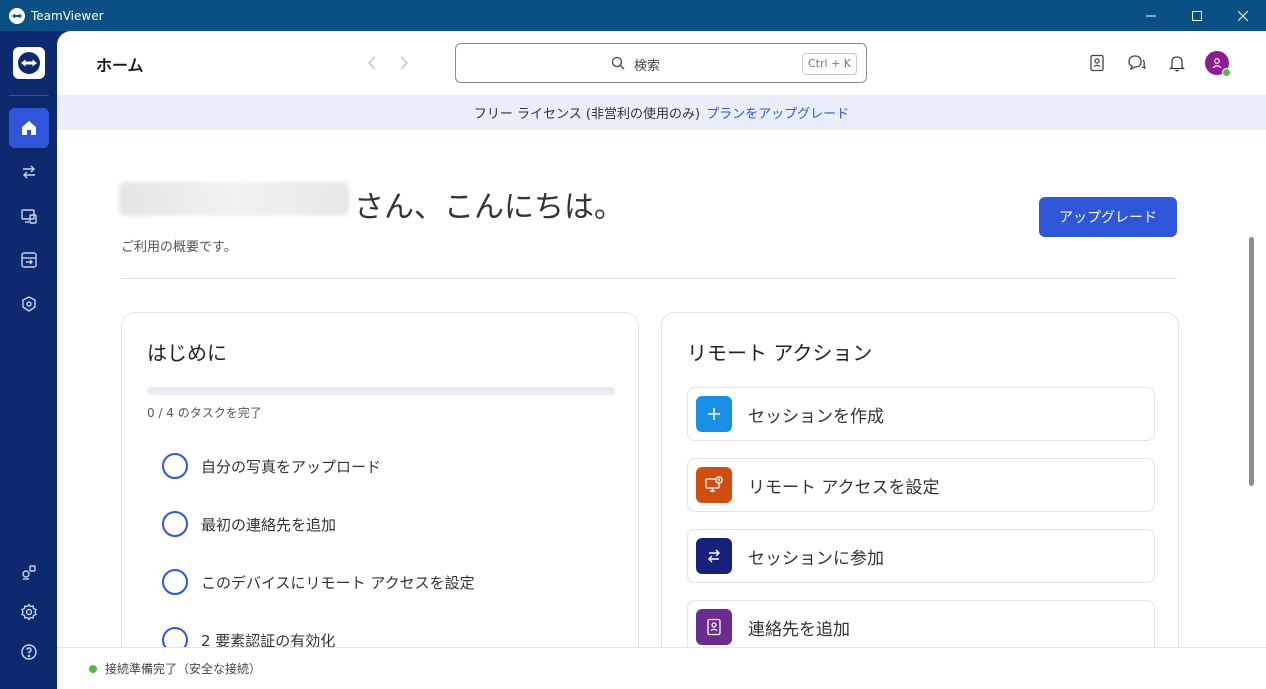 The width and height of the screenshot is (1266, 689). Describe the element at coordinates (1108, 217) in the screenshot. I see `upgrade-button: アップグレード` at that location.